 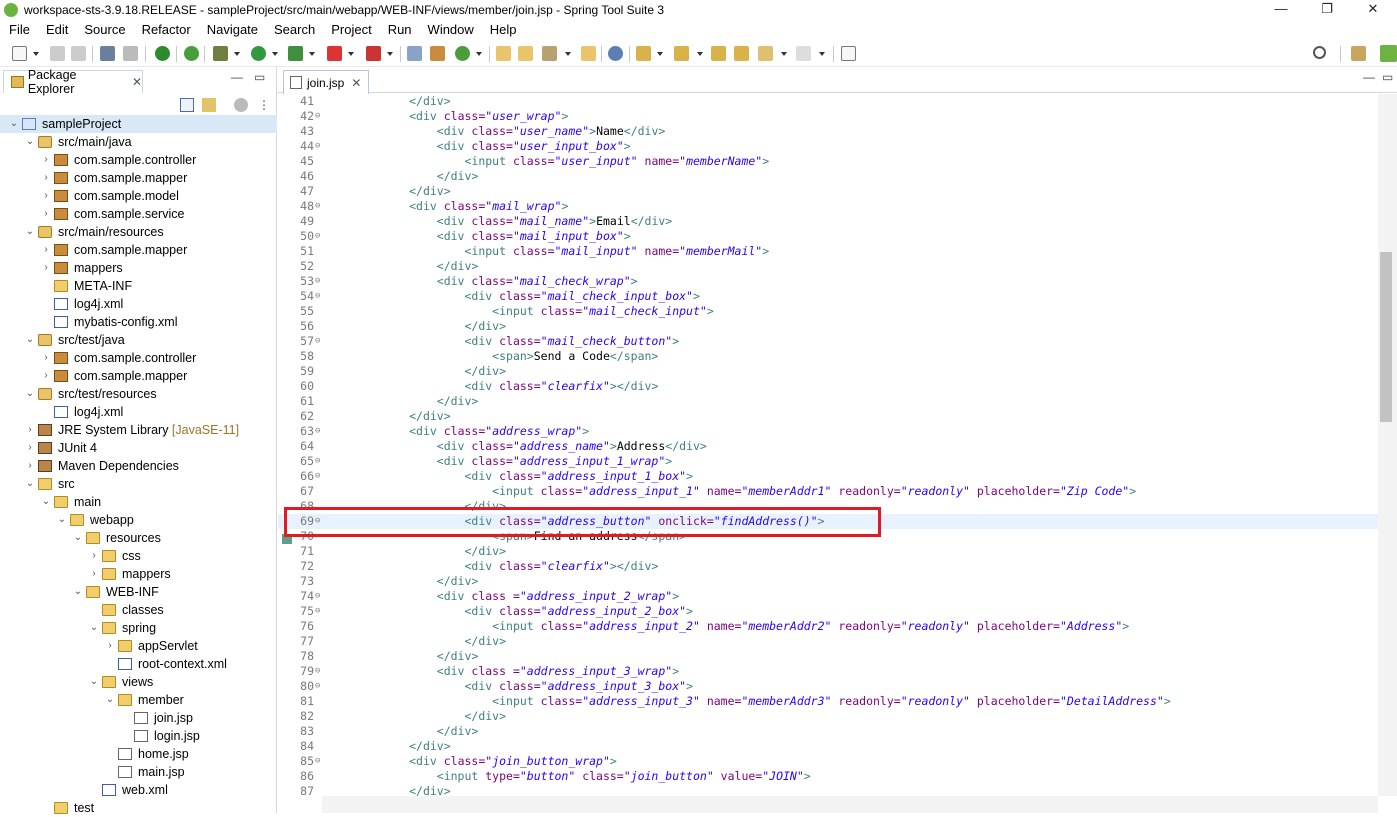 I want to click on code-line: 59 </div>, so click(x=828, y=371).